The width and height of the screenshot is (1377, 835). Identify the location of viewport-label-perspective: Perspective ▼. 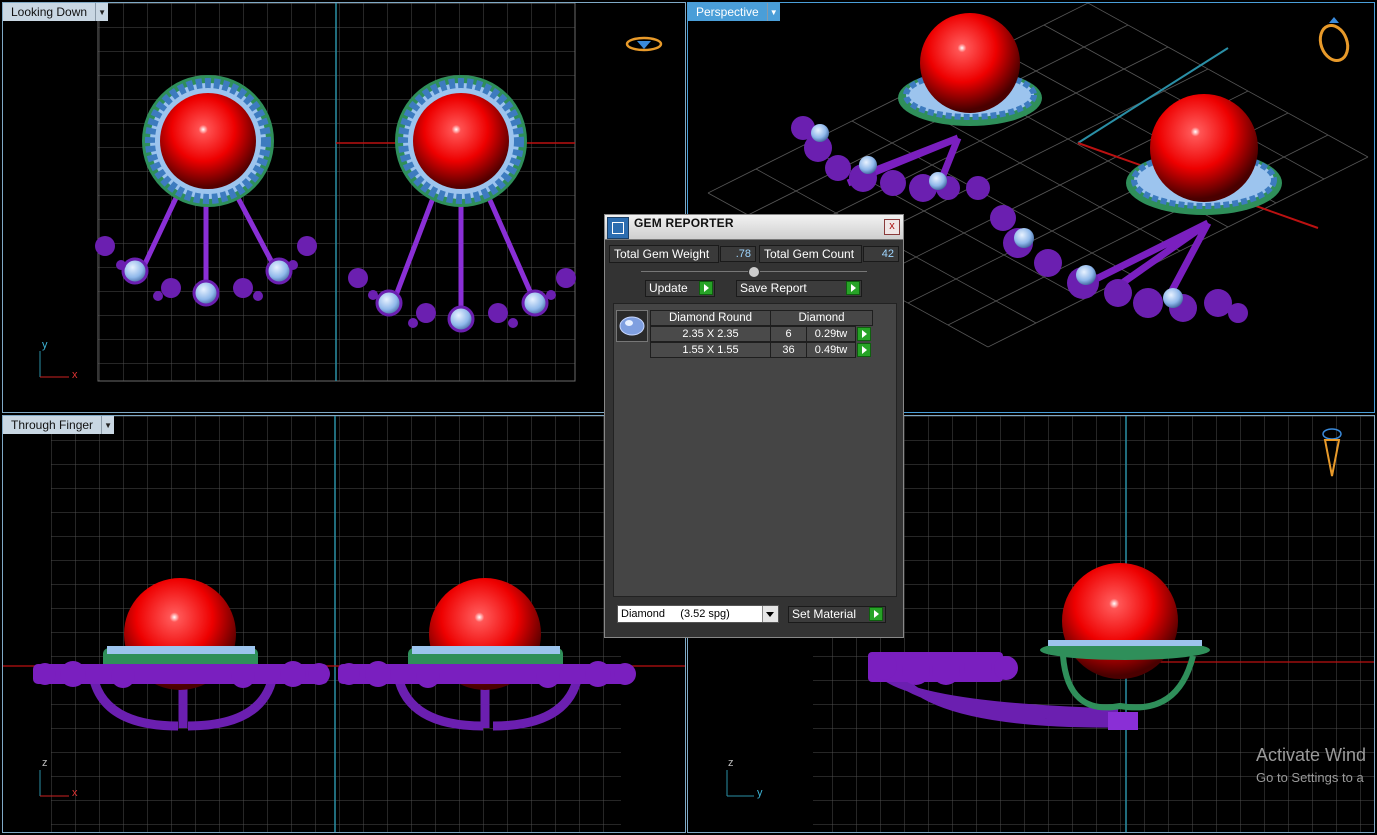
(734, 12).